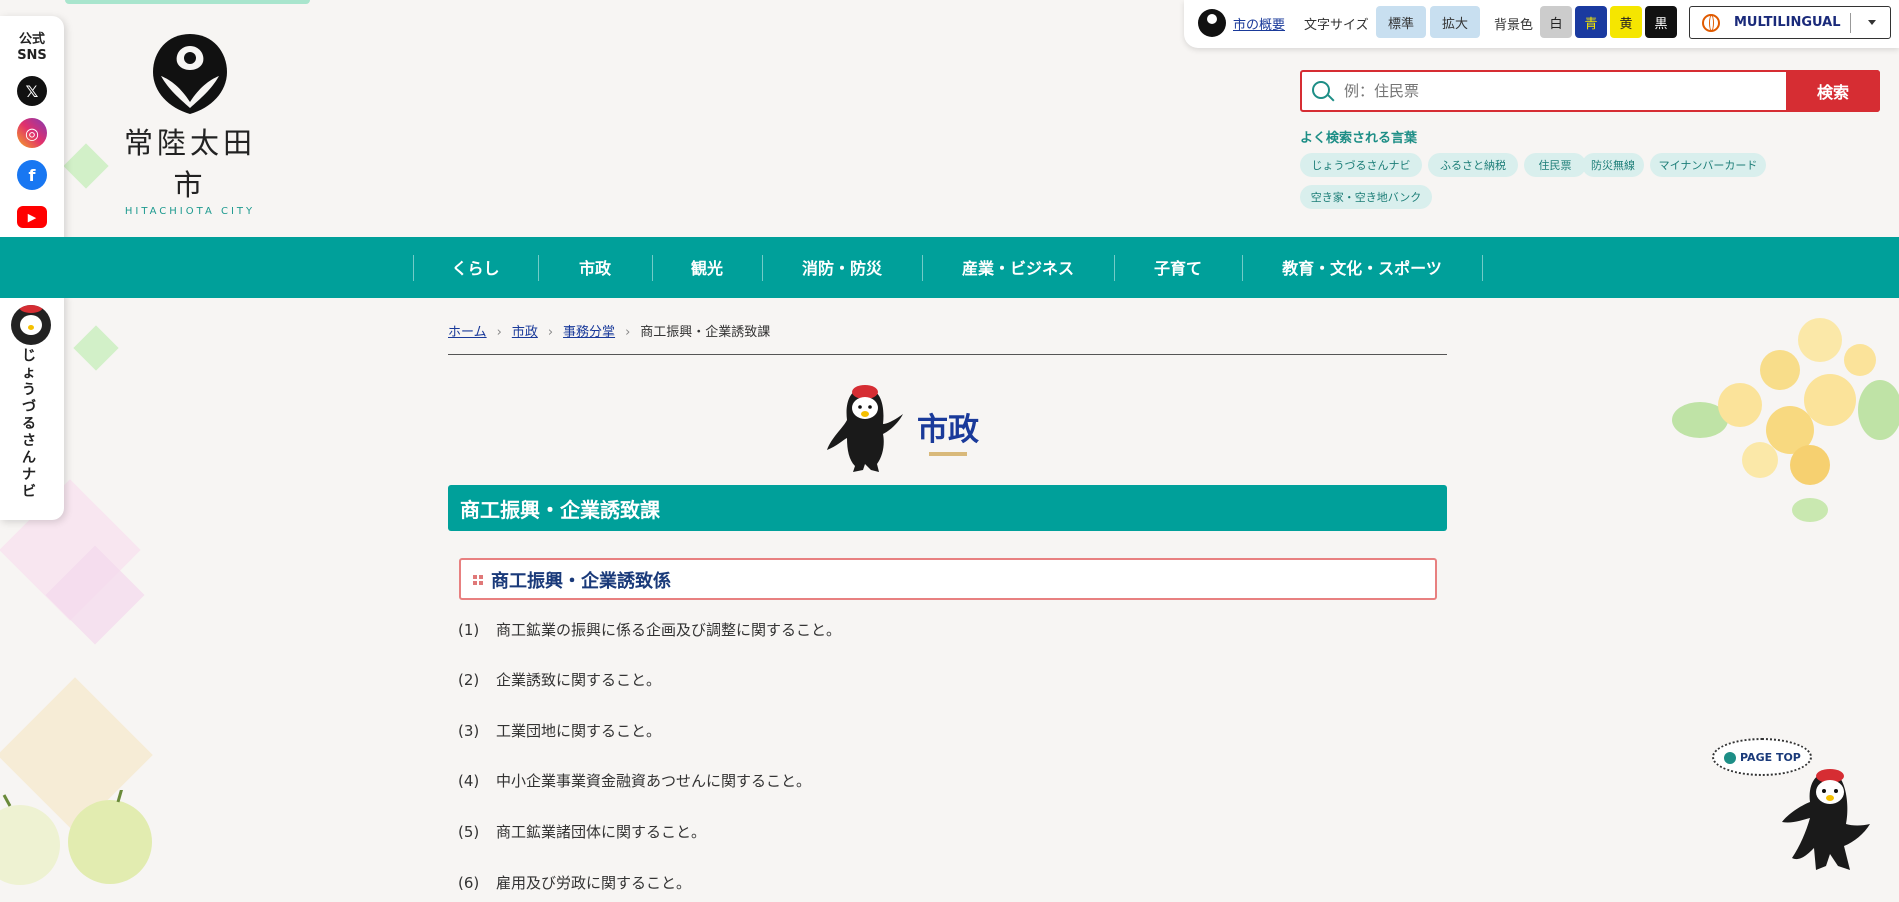  Describe the element at coordinates (1018, 267) in the screenshot. I see `nav-item-sangyo: 産業・ビジネス` at that location.